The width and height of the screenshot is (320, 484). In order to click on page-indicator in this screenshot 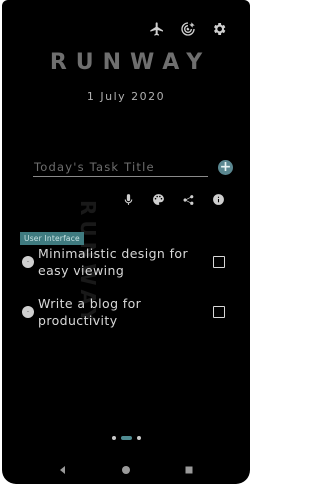, I will do `click(126, 438)`.